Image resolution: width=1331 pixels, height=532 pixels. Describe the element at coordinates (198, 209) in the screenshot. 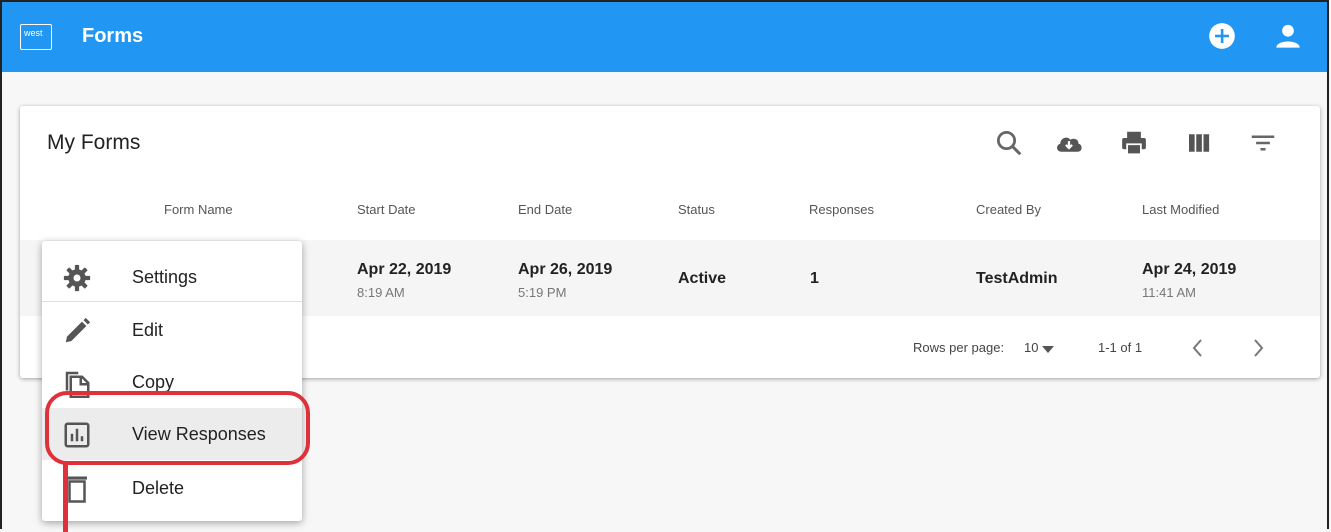

I see `column-header-form-name: Form Name` at that location.